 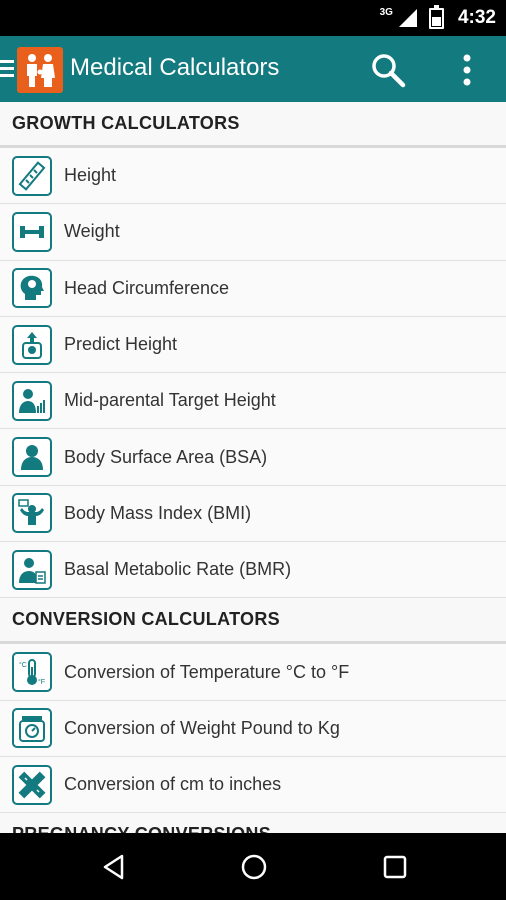 What do you see at coordinates (202, 727) in the screenshot?
I see `list-item-label: Conversion of Weight Pound to Kg` at bounding box center [202, 727].